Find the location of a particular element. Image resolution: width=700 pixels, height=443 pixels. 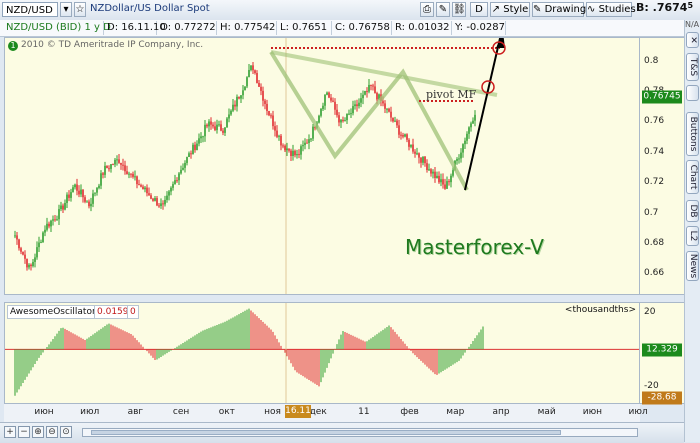

d-button: D is located at coordinates (479, 9).